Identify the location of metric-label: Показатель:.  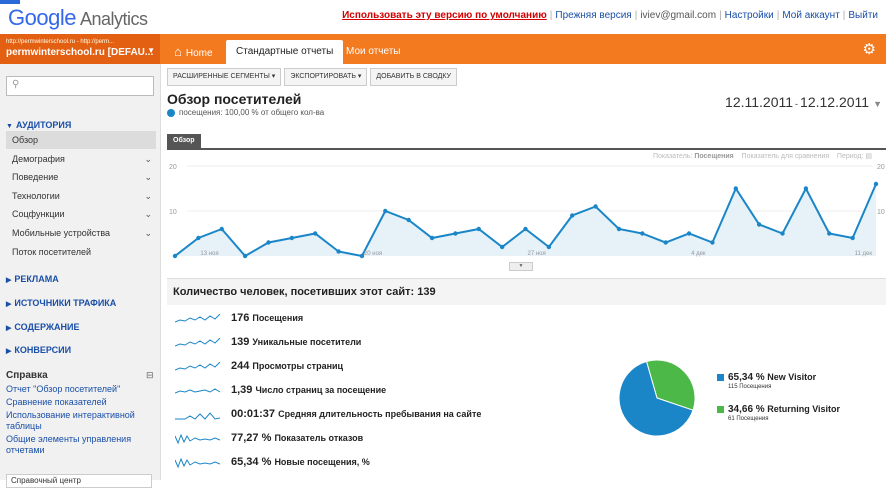
(673, 156).